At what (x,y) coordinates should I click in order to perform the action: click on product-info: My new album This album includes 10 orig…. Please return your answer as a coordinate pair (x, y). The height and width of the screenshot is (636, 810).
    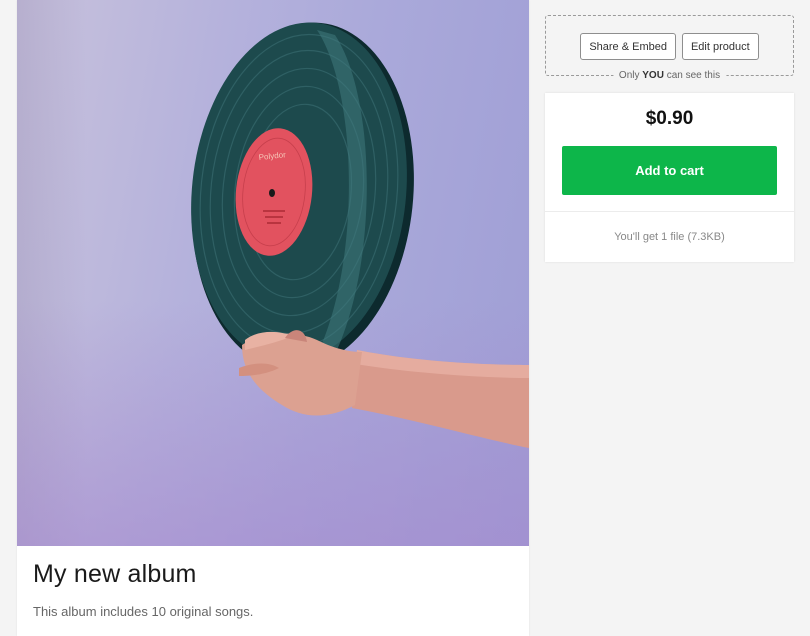
    Looking at the image, I should click on (273, 591).